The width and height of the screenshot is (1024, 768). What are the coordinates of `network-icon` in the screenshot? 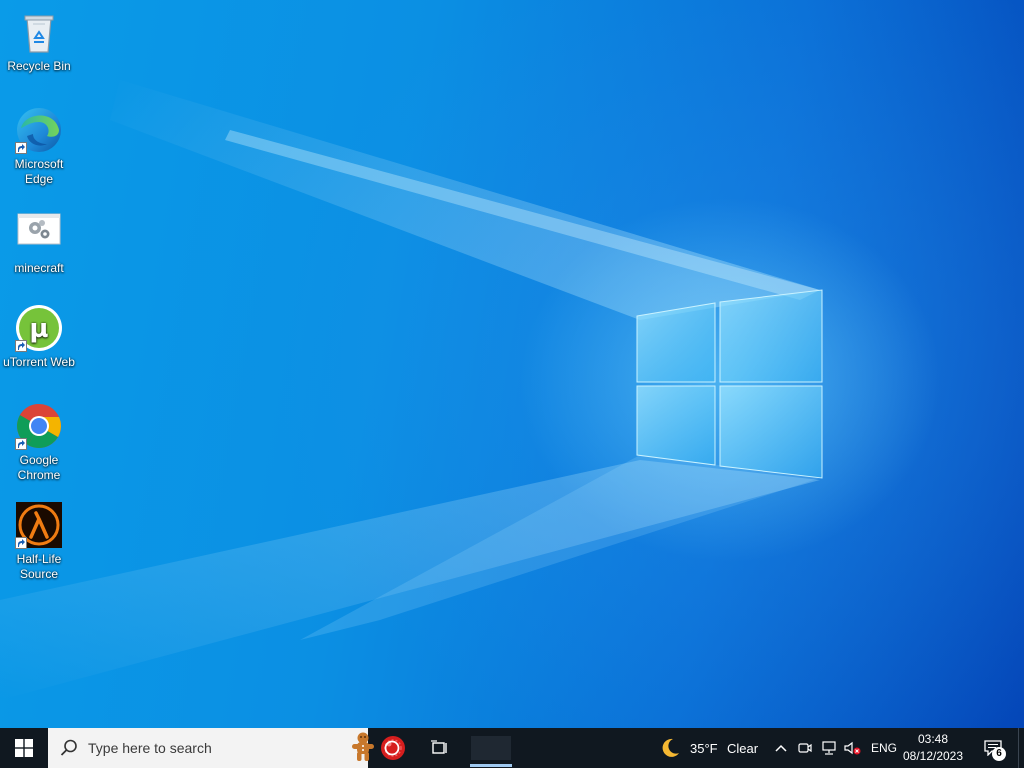 It's located at (829, 748).